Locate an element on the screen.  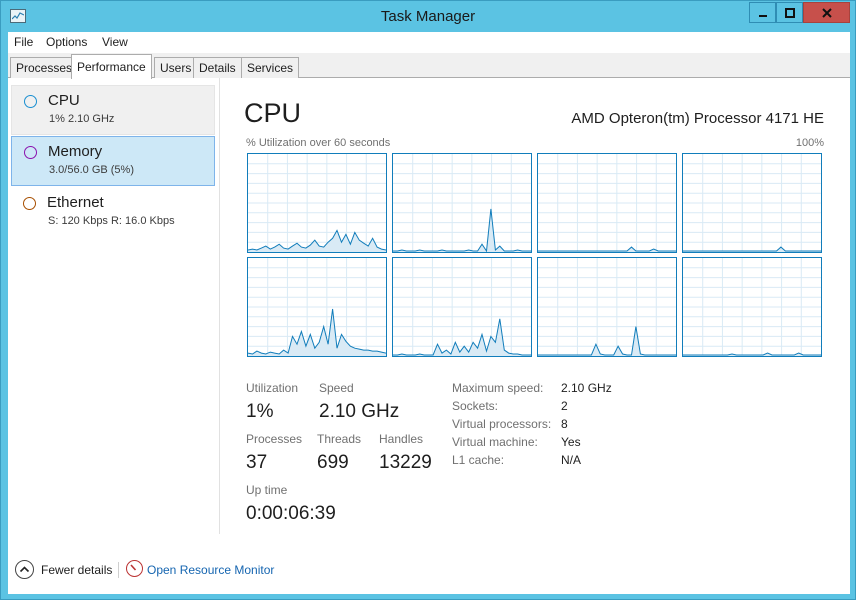
virtual-processors-key: Virtual processors: is located at coordinates (502, 424).